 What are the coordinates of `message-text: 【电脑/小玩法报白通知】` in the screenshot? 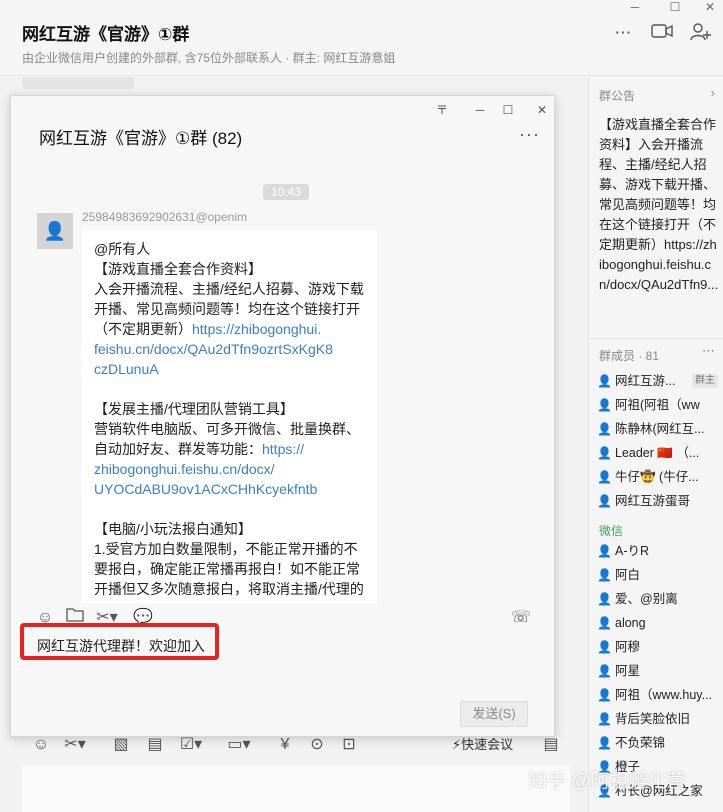 It's located at (173, 529).